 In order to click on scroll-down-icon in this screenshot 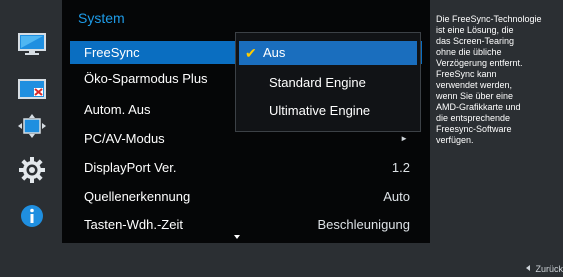, I will do `click(237, 237)`.